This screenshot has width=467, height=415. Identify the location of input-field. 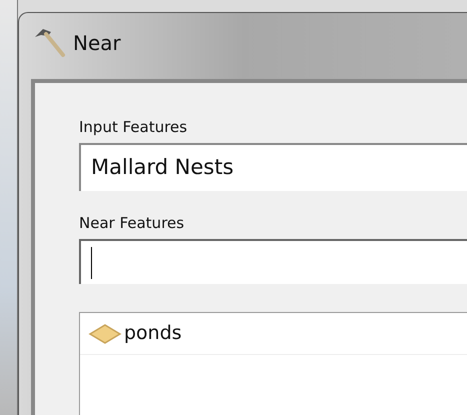
(273, 261).